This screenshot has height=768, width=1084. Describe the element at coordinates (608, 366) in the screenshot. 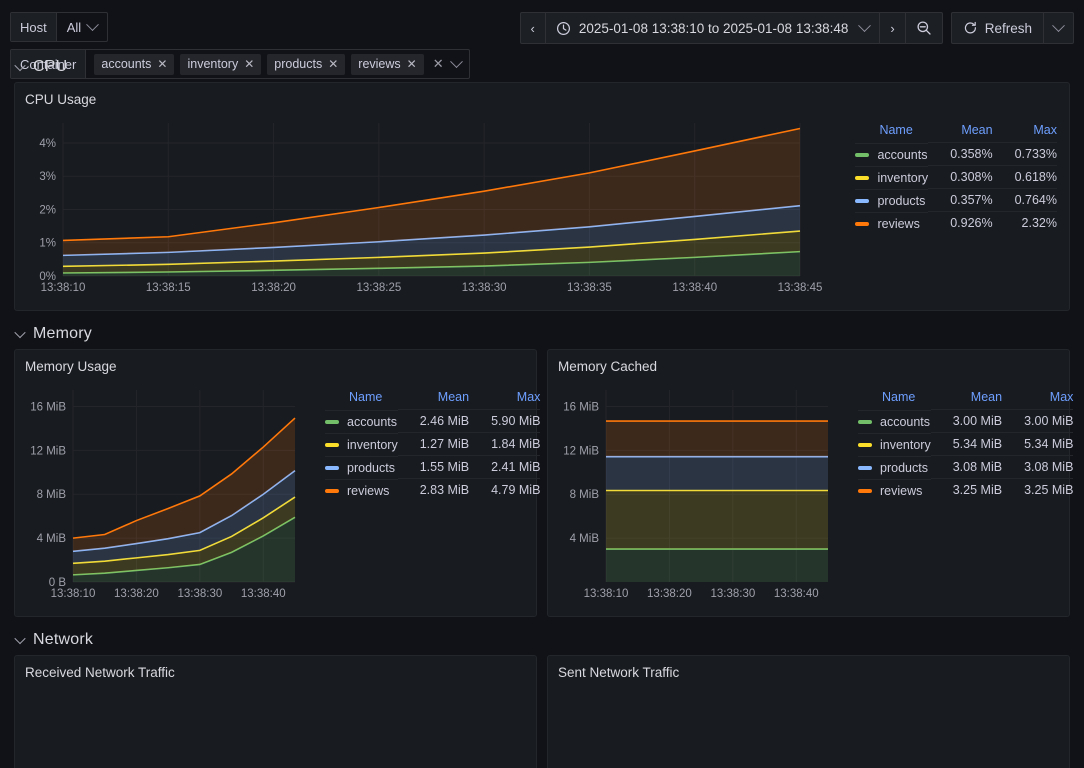

I see `panel-title: Memory Cached` at that location.